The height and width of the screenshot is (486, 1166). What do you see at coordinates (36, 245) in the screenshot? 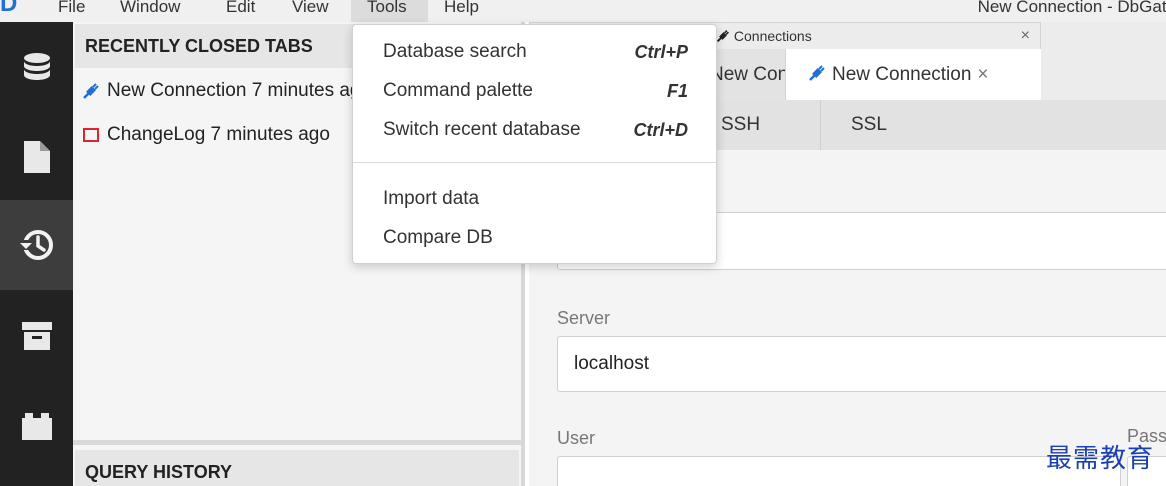
I see `history-icon` at bounding box center [36, 245].